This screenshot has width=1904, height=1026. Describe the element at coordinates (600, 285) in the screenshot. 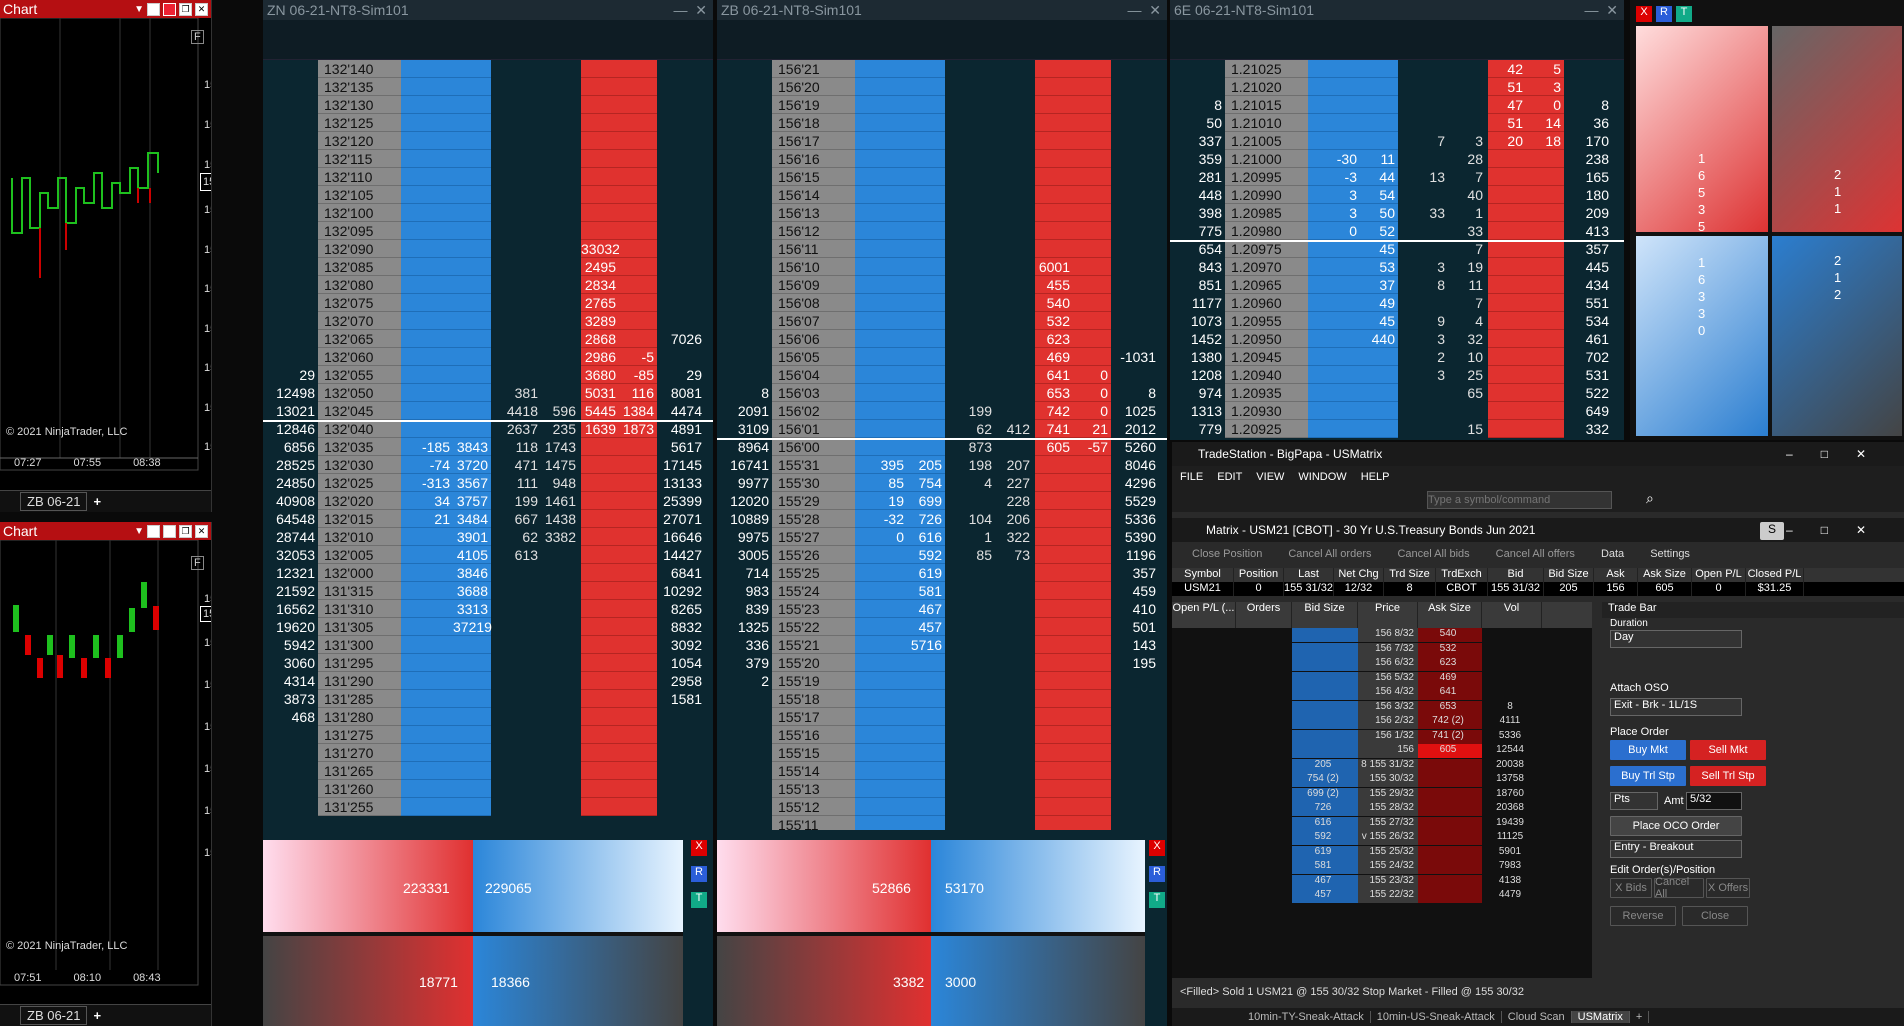

I see `ask-cell: 2834` at that location.